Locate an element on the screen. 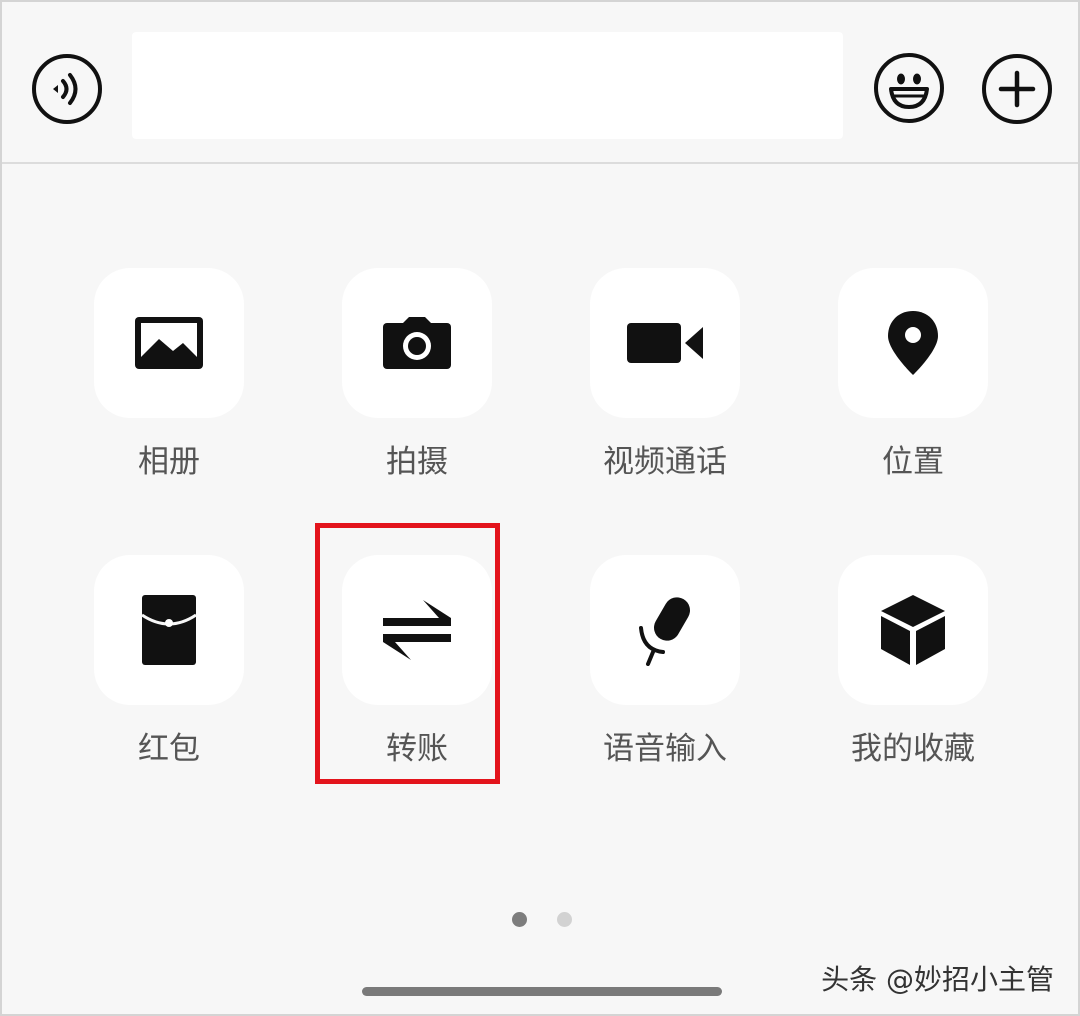 This screenshot has height=1016, width=1080. red-packet-button is located at coordinates (169, 630).